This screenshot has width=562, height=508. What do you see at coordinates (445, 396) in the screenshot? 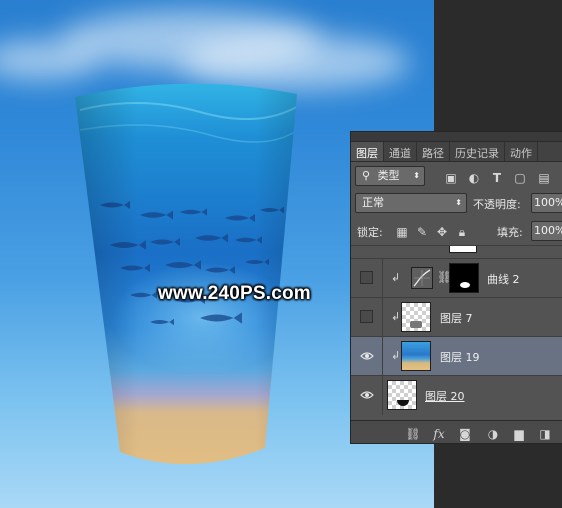
I see `layer-name: 图层 20` at bounding box center [445, 396].